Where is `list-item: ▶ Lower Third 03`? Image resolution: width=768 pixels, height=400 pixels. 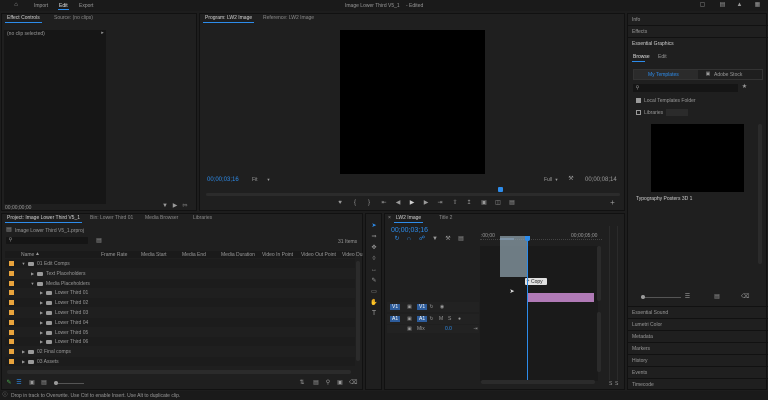
list-item: ▶ Lower Third 03 is located at coordinates (180, 312).